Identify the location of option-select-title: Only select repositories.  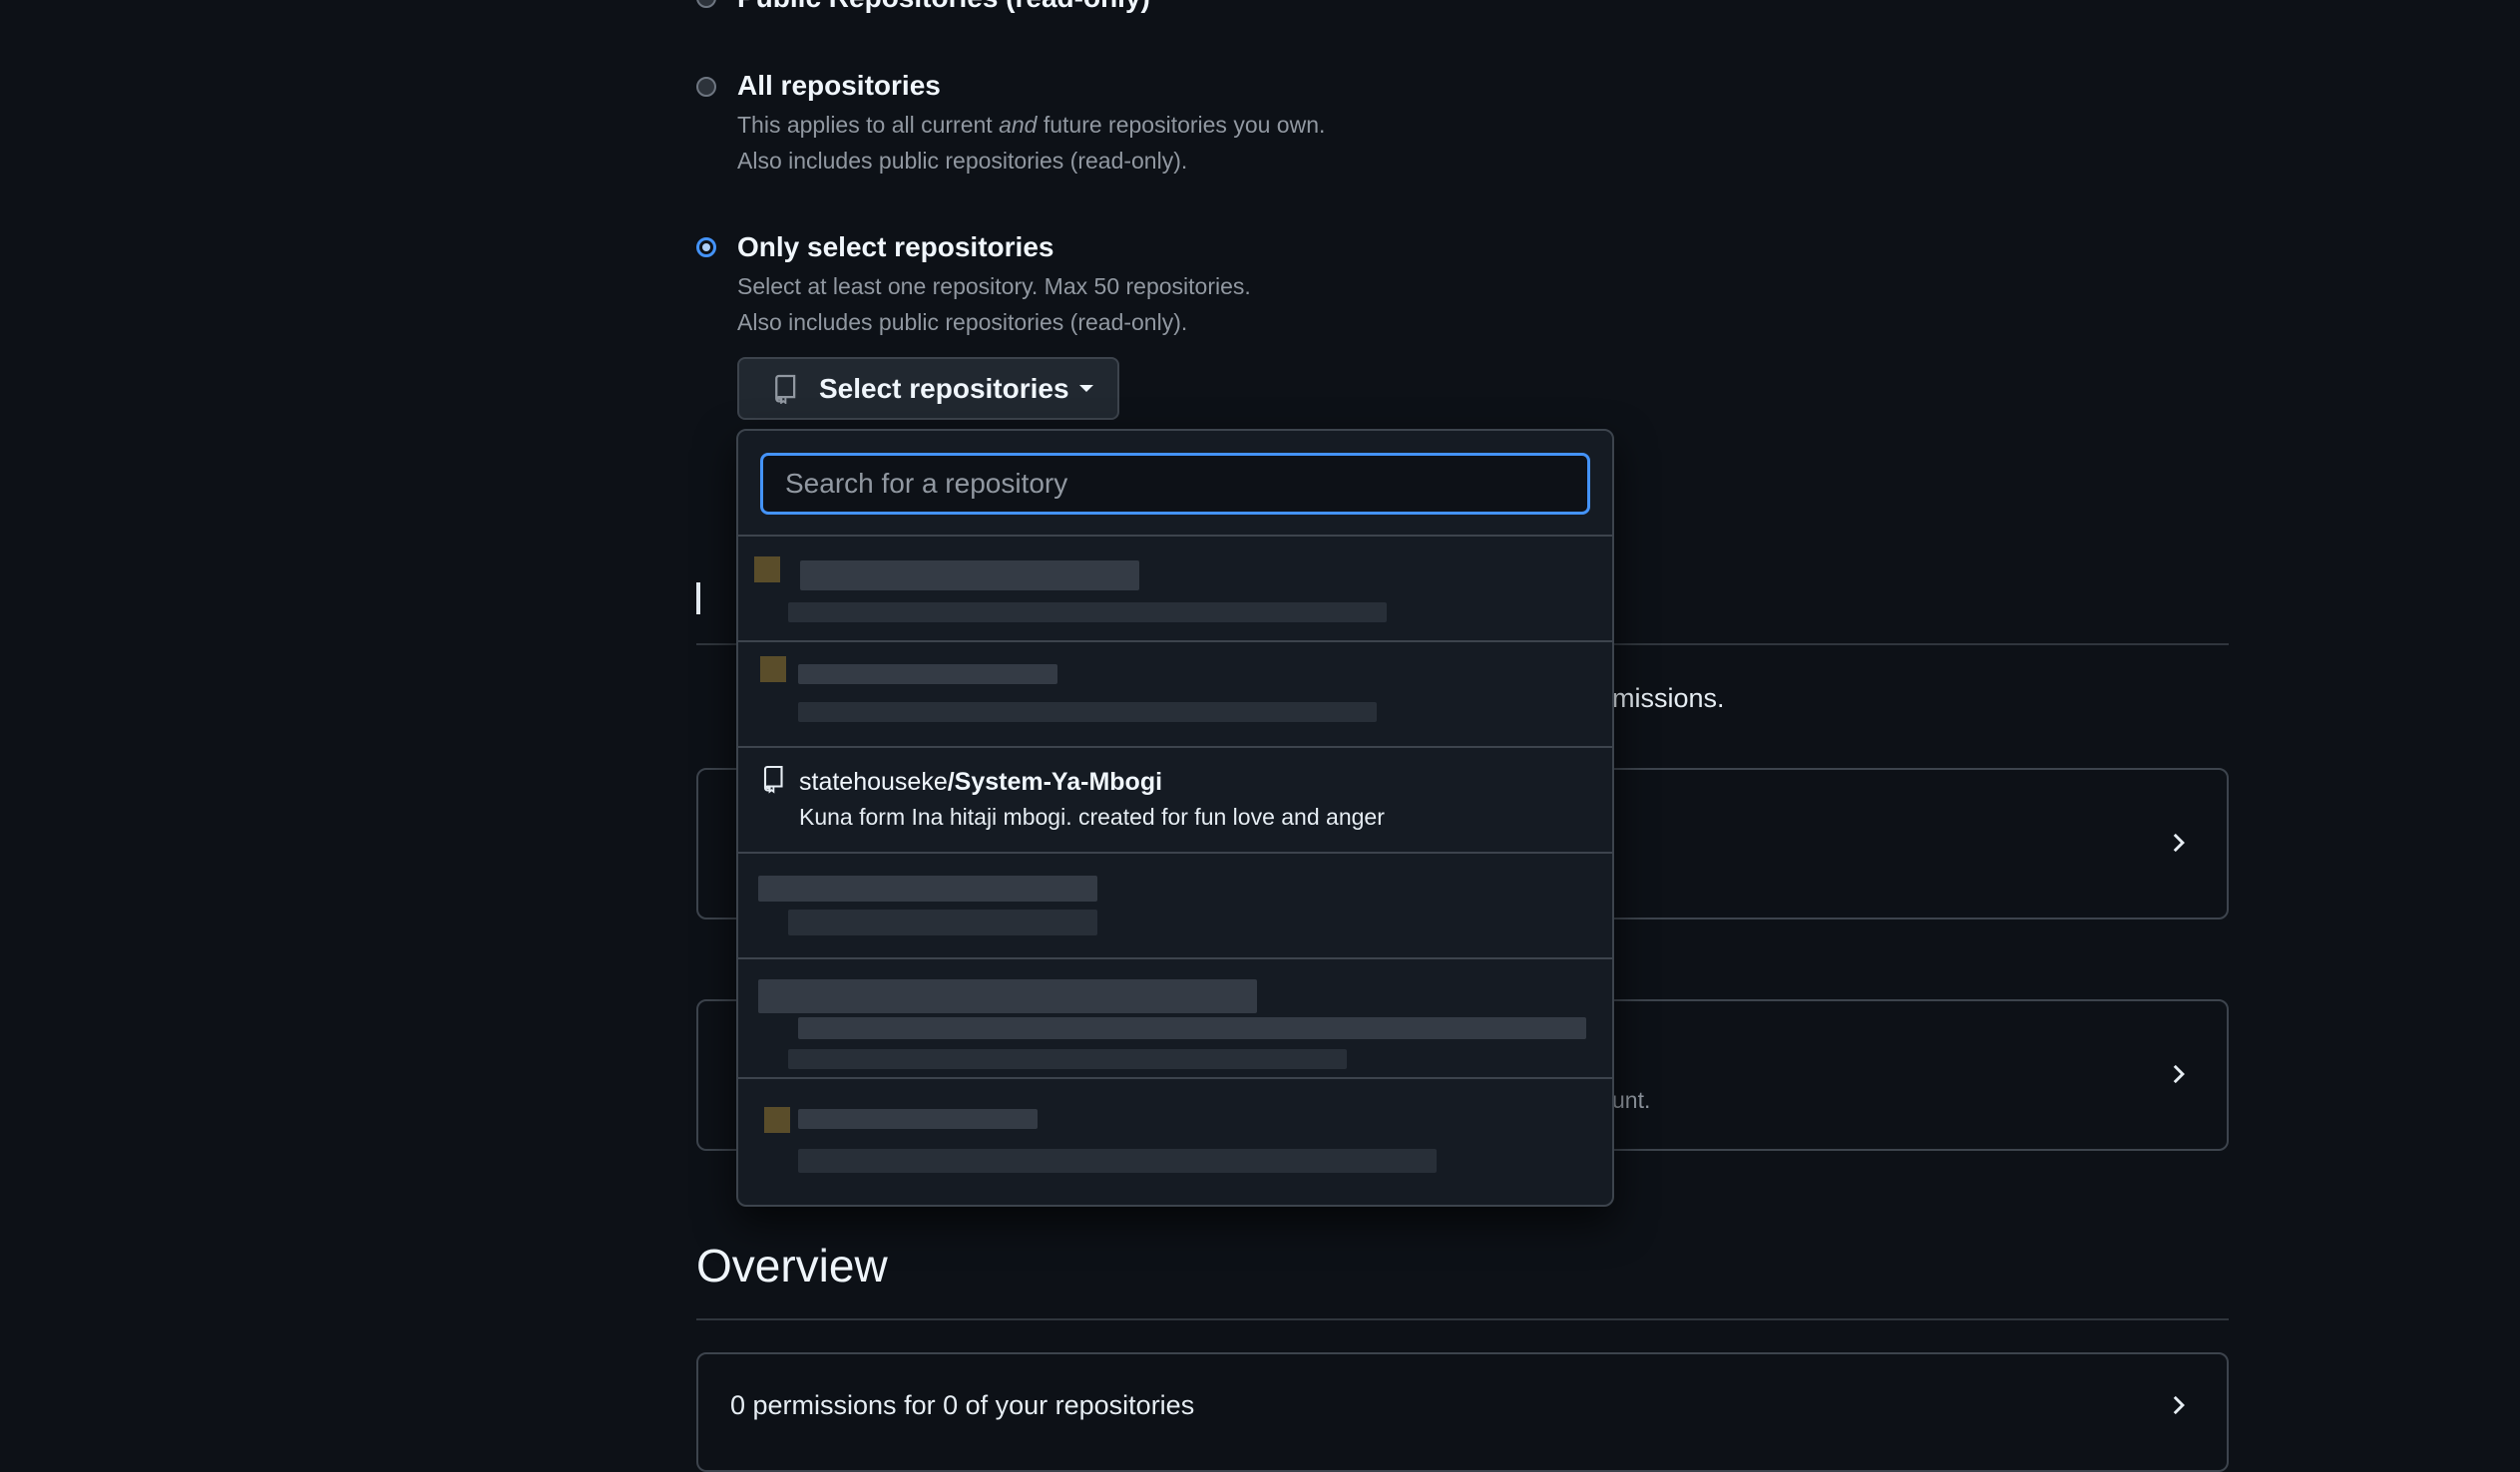
(895, 246).